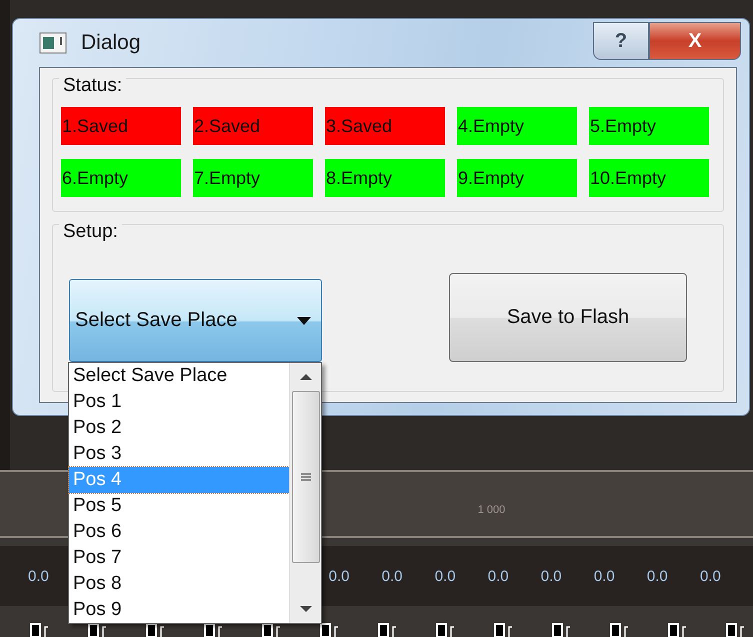 Image resolution: width=753 pixels, height=637 pixels. I want to click on dropdown-option: Pos 5, so click(179, 506).